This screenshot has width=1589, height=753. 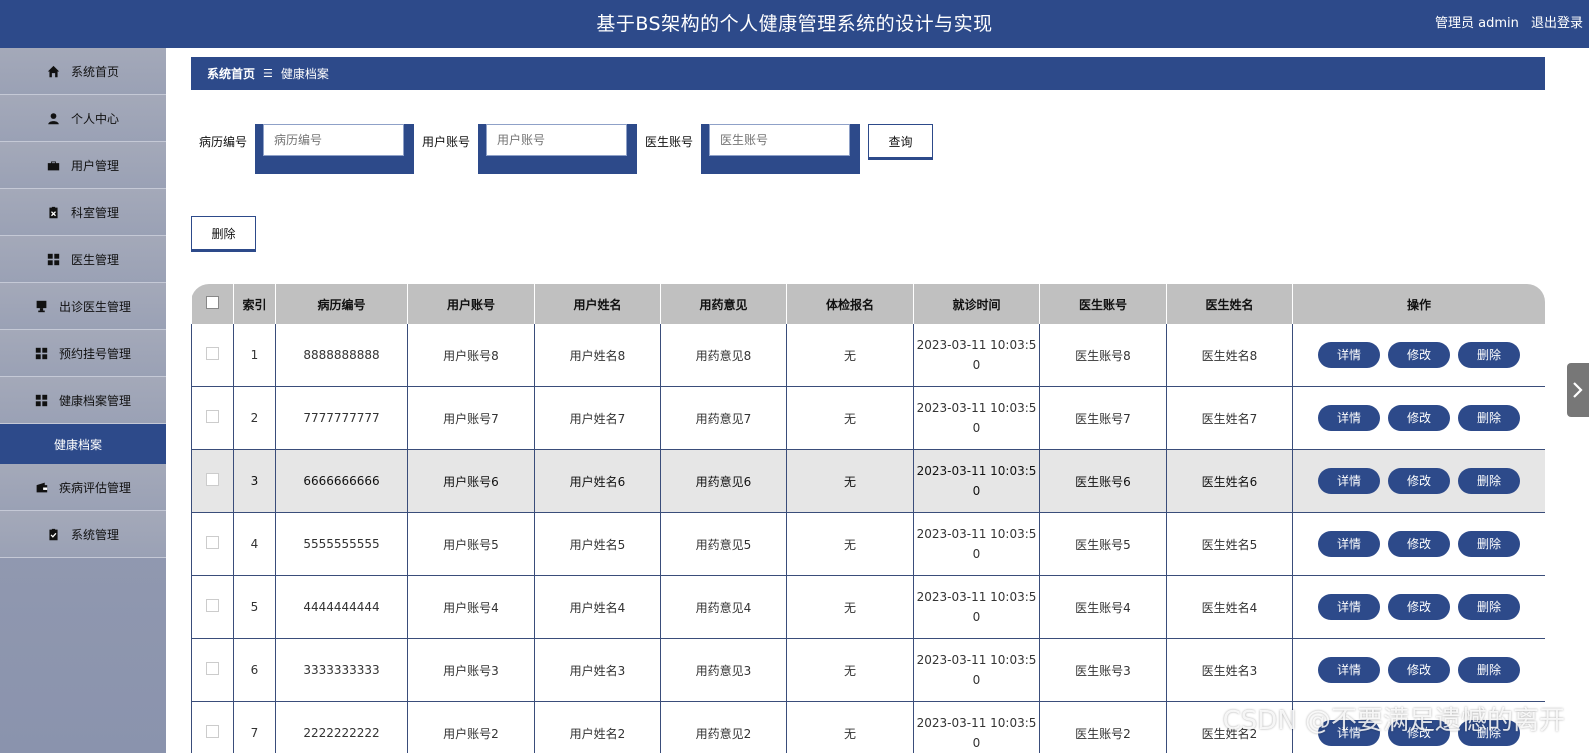 What do you see at coordinates (900, 141) in the screenshot?
I see `query-button: 查询` at bounding box center [900, 141].